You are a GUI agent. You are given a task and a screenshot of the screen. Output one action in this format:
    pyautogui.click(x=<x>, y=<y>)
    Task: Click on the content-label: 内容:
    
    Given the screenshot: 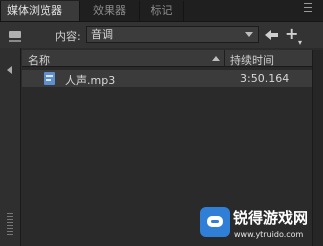 What is the action you would take?
    pyautogui.click(x=68, y=36)
    